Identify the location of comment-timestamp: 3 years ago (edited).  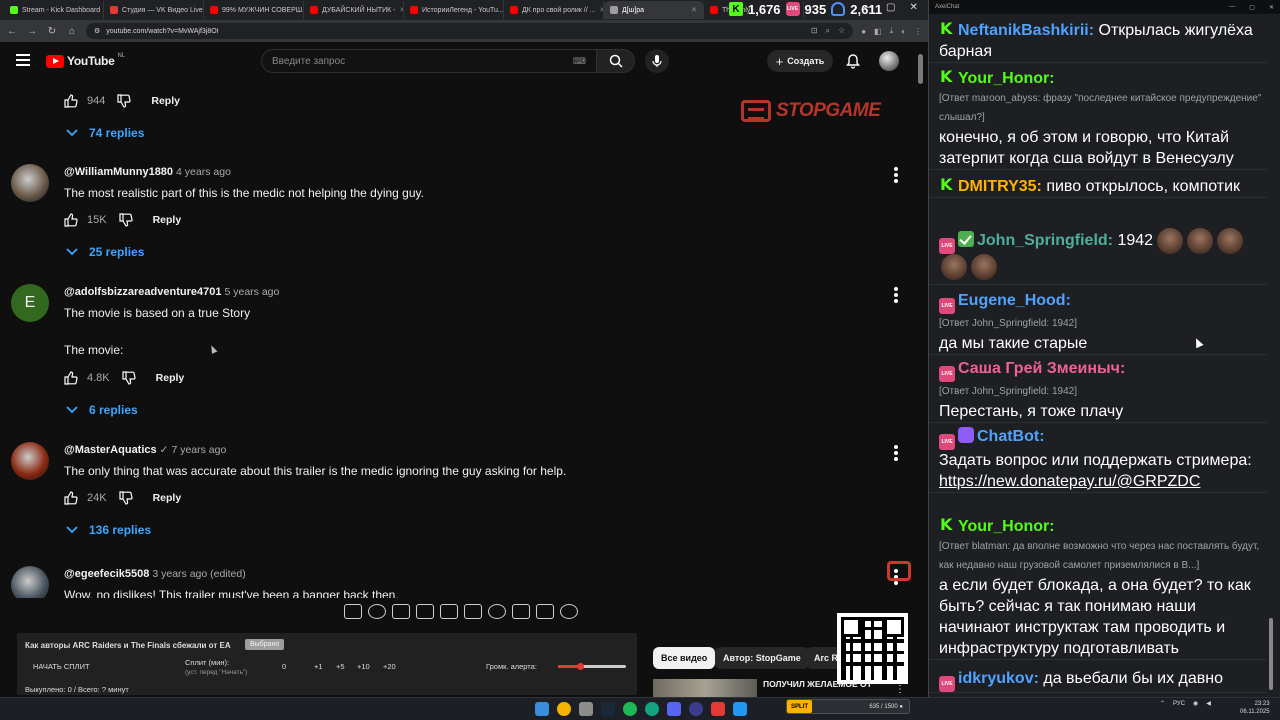
(198, 574).